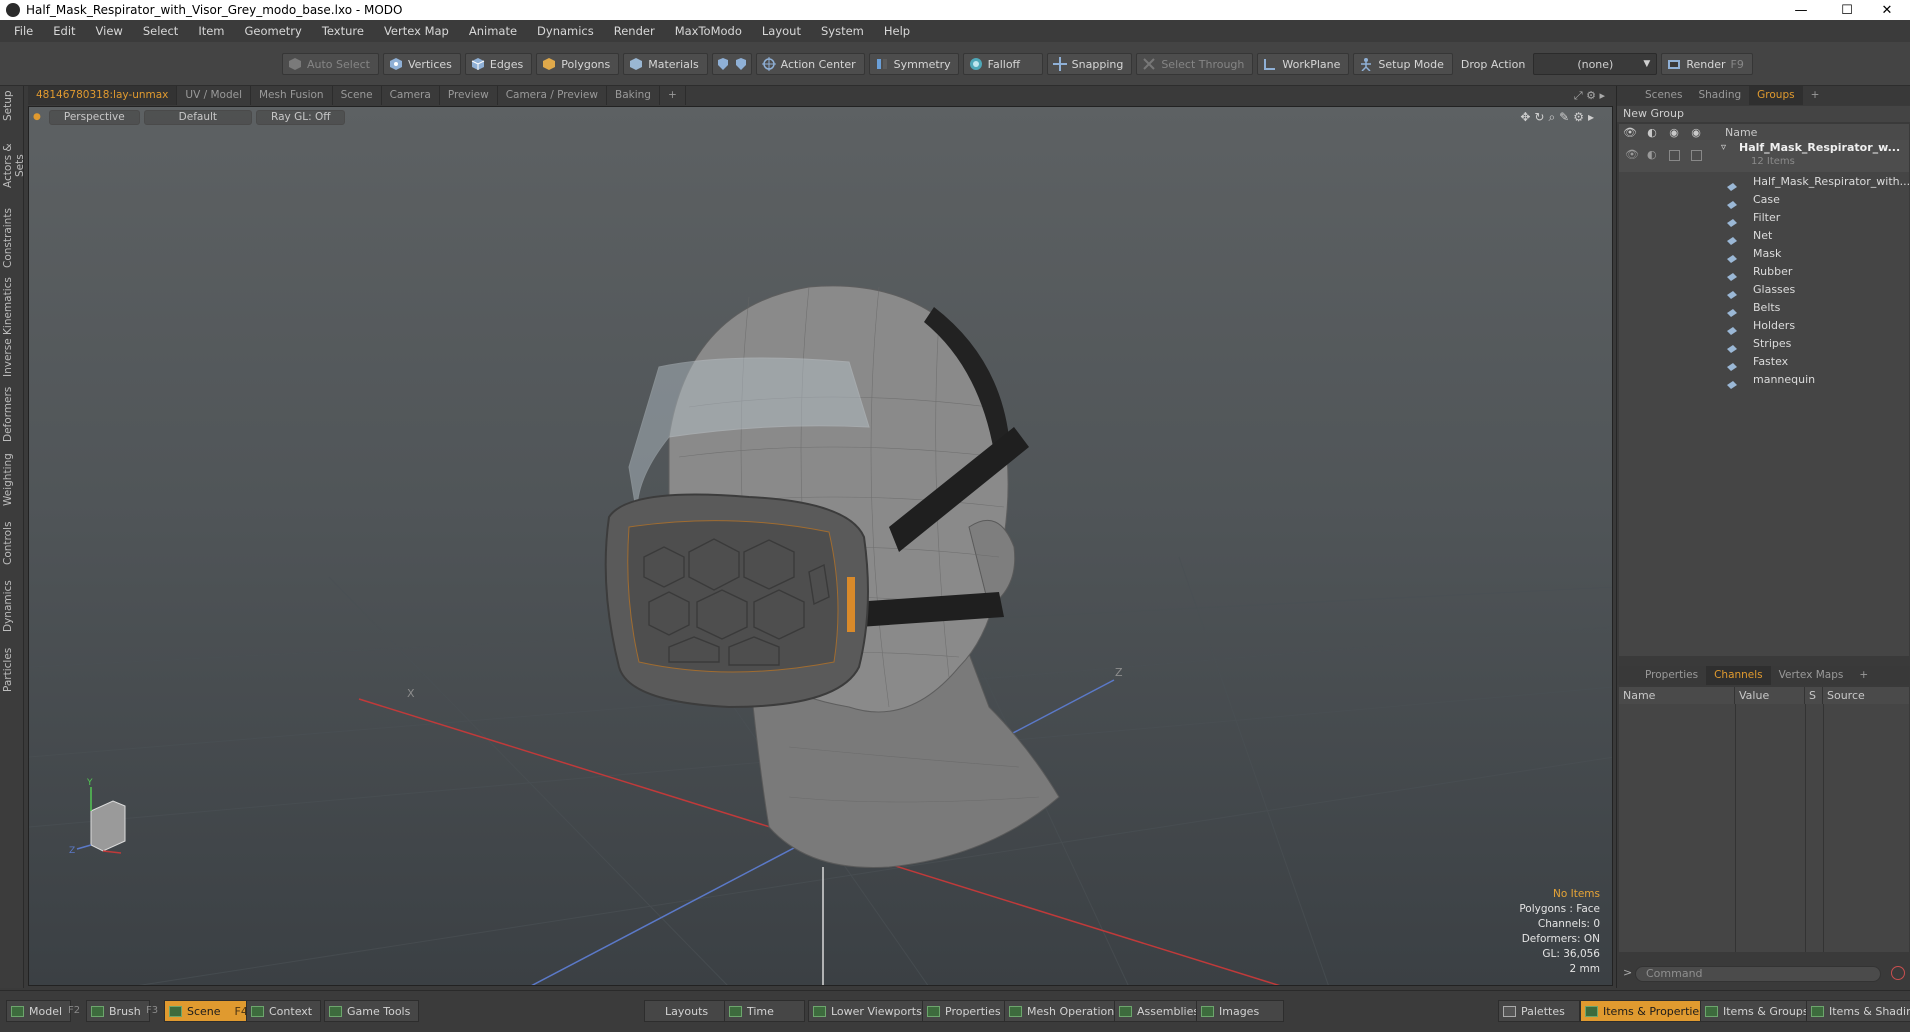  What do you see at coordinates (64, 31) in the screenshot?
I see `menu-edit: Edit` at bounding box center [64, 31].